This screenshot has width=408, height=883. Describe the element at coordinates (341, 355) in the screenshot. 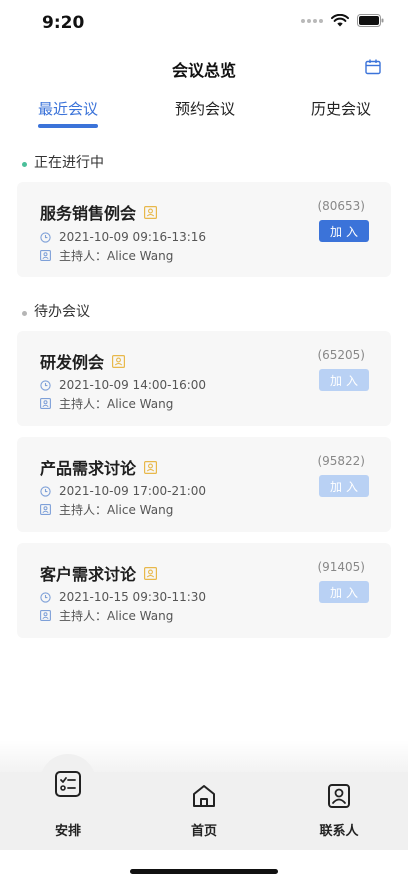

I see `meeting-code: (65205)` at that location.